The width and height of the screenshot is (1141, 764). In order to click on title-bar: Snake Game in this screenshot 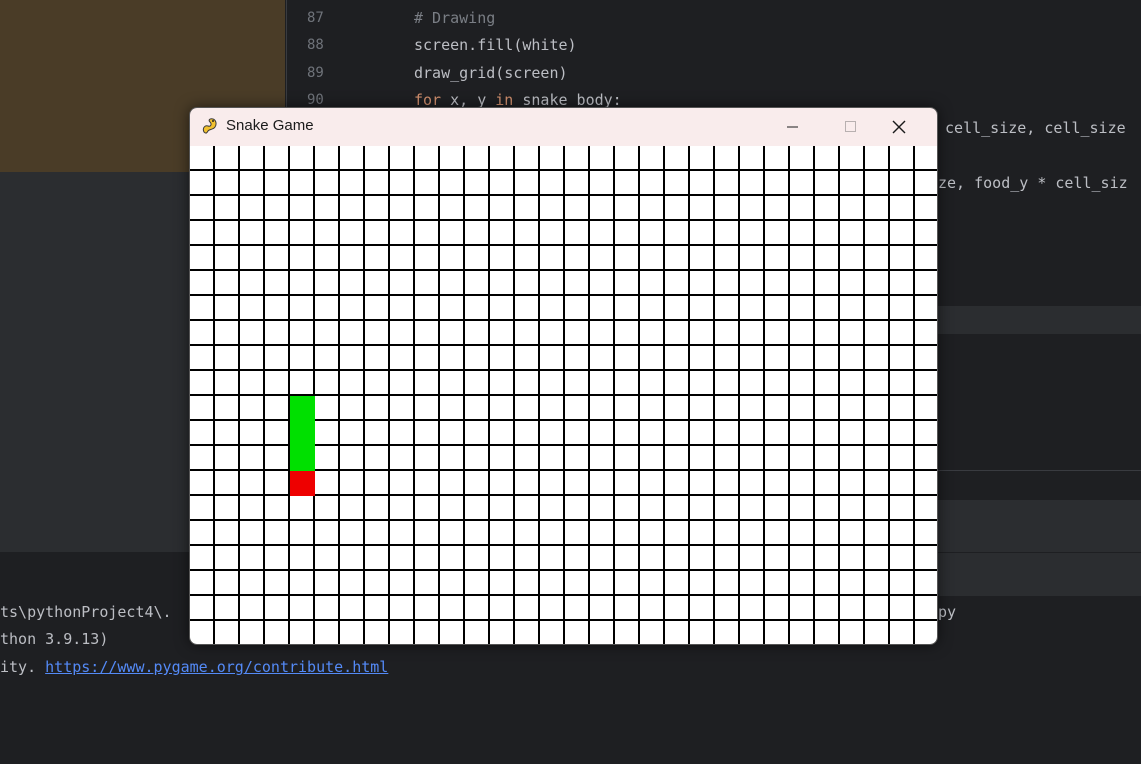, I will do `click(563, 127)`.